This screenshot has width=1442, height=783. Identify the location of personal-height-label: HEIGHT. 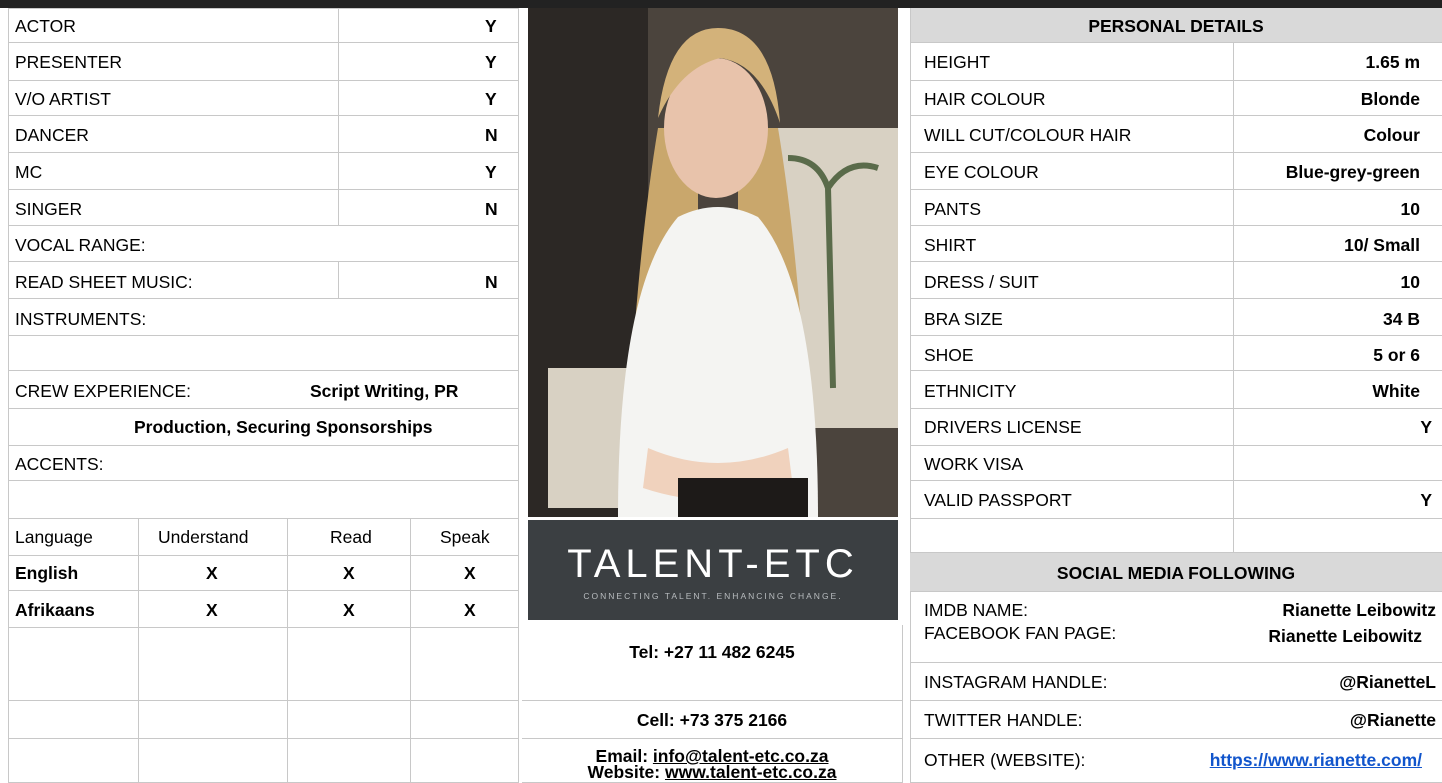
(957, 62).